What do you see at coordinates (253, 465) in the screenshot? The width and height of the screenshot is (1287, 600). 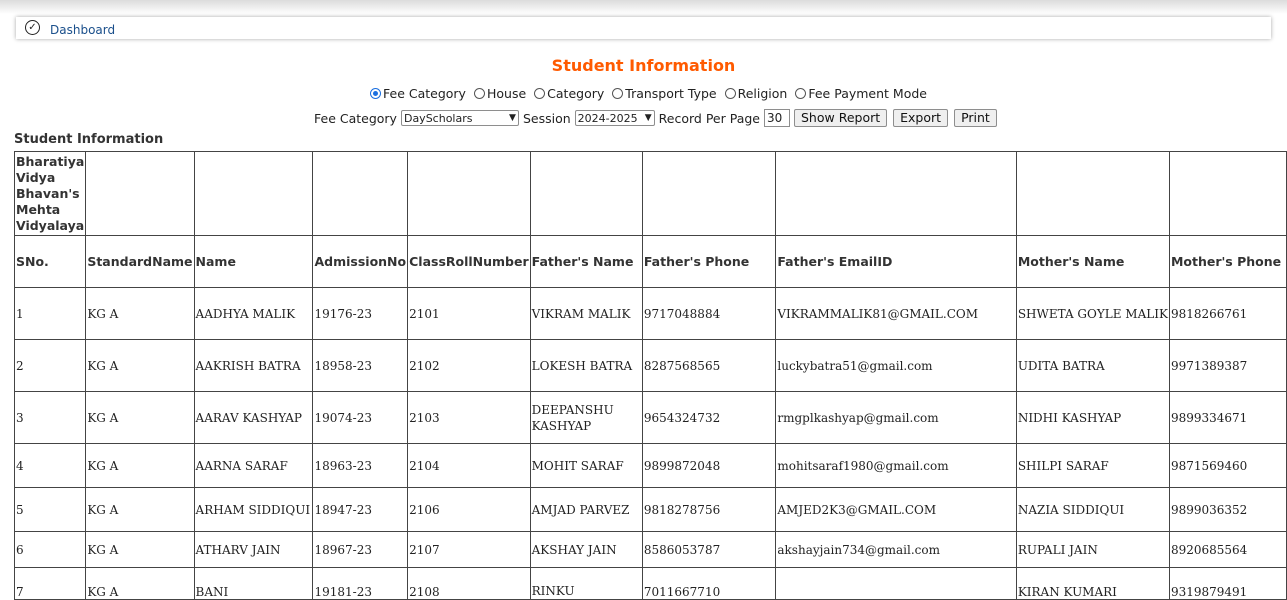 I see `table-cell: AARNA SARAF` at bounding box center [253, 465].